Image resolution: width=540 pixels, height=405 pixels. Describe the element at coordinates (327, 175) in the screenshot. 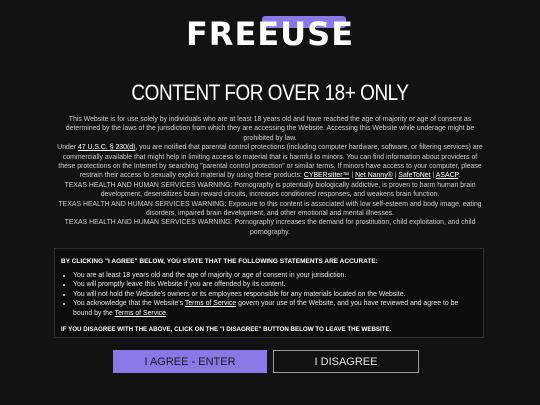

I see `cybersitter-link: CYBERsitter™` at that location.